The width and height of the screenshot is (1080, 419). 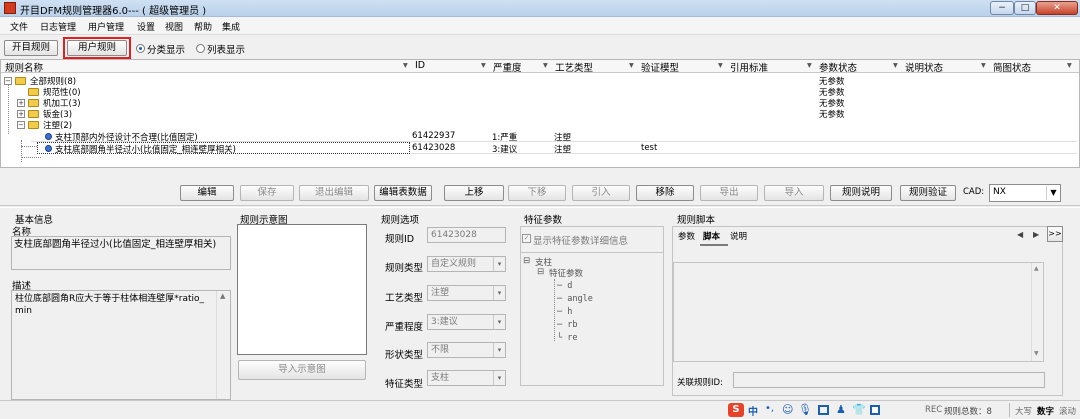 What do you see at coordinates (769, 408) in the screenshot?
I see `ime-punct-icon: •,` at bounding box center [769, 408].